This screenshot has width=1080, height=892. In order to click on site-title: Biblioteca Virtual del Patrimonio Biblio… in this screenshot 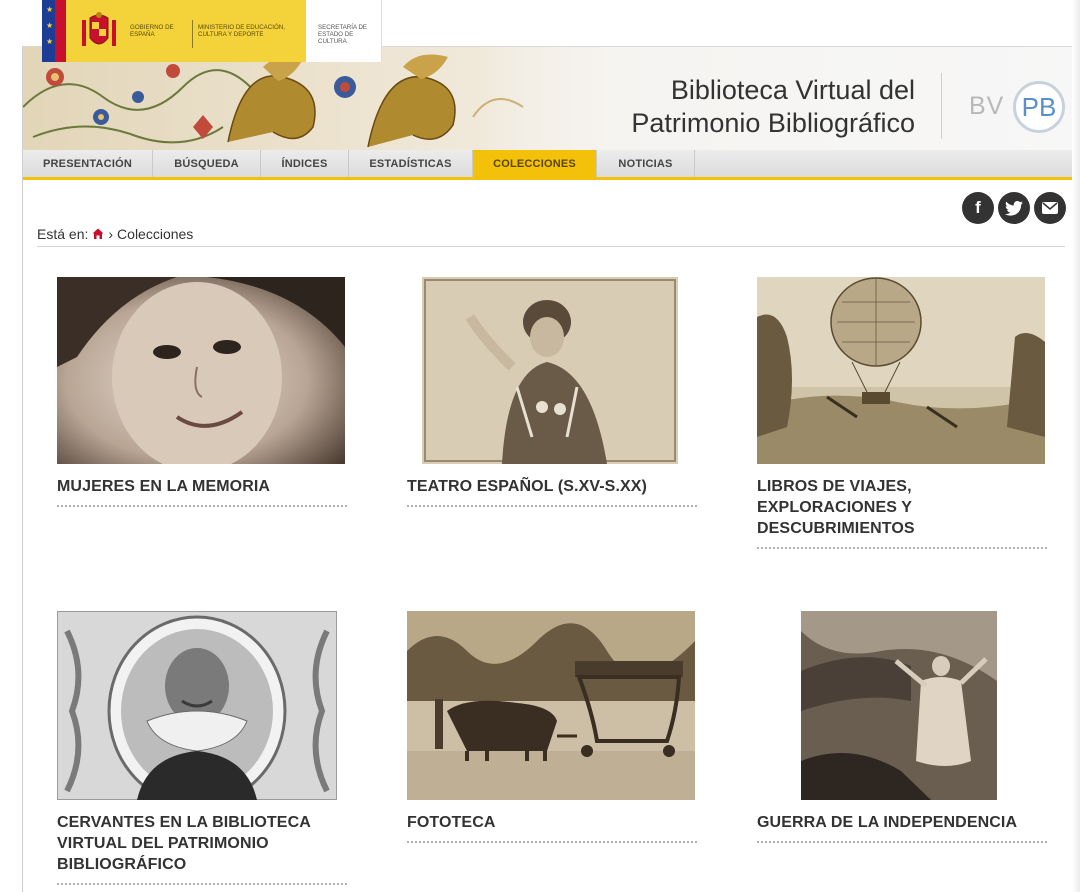, I will do `click(773, 107)`.